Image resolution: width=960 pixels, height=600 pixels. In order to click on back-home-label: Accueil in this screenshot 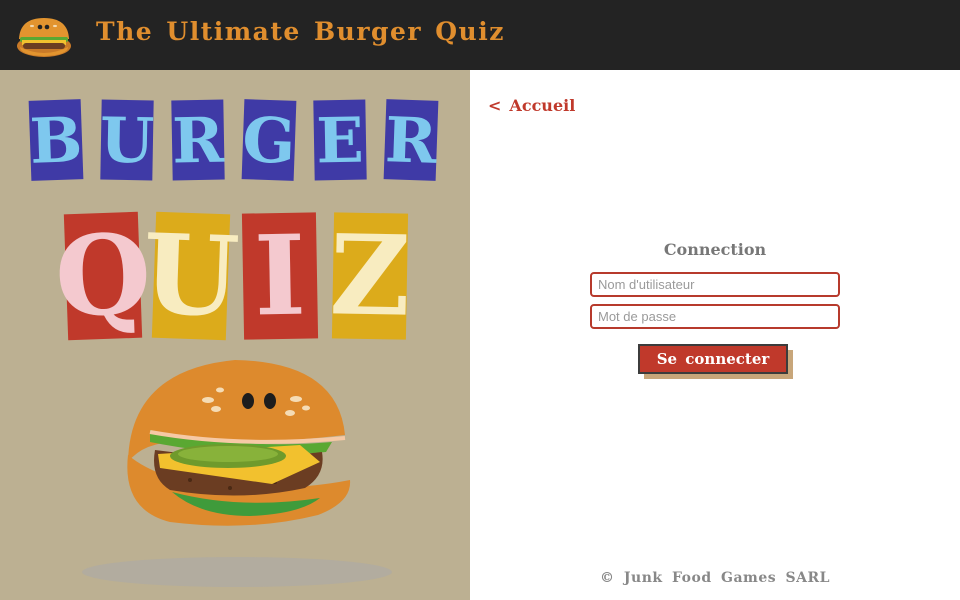, I will do `click(542, 105)`.